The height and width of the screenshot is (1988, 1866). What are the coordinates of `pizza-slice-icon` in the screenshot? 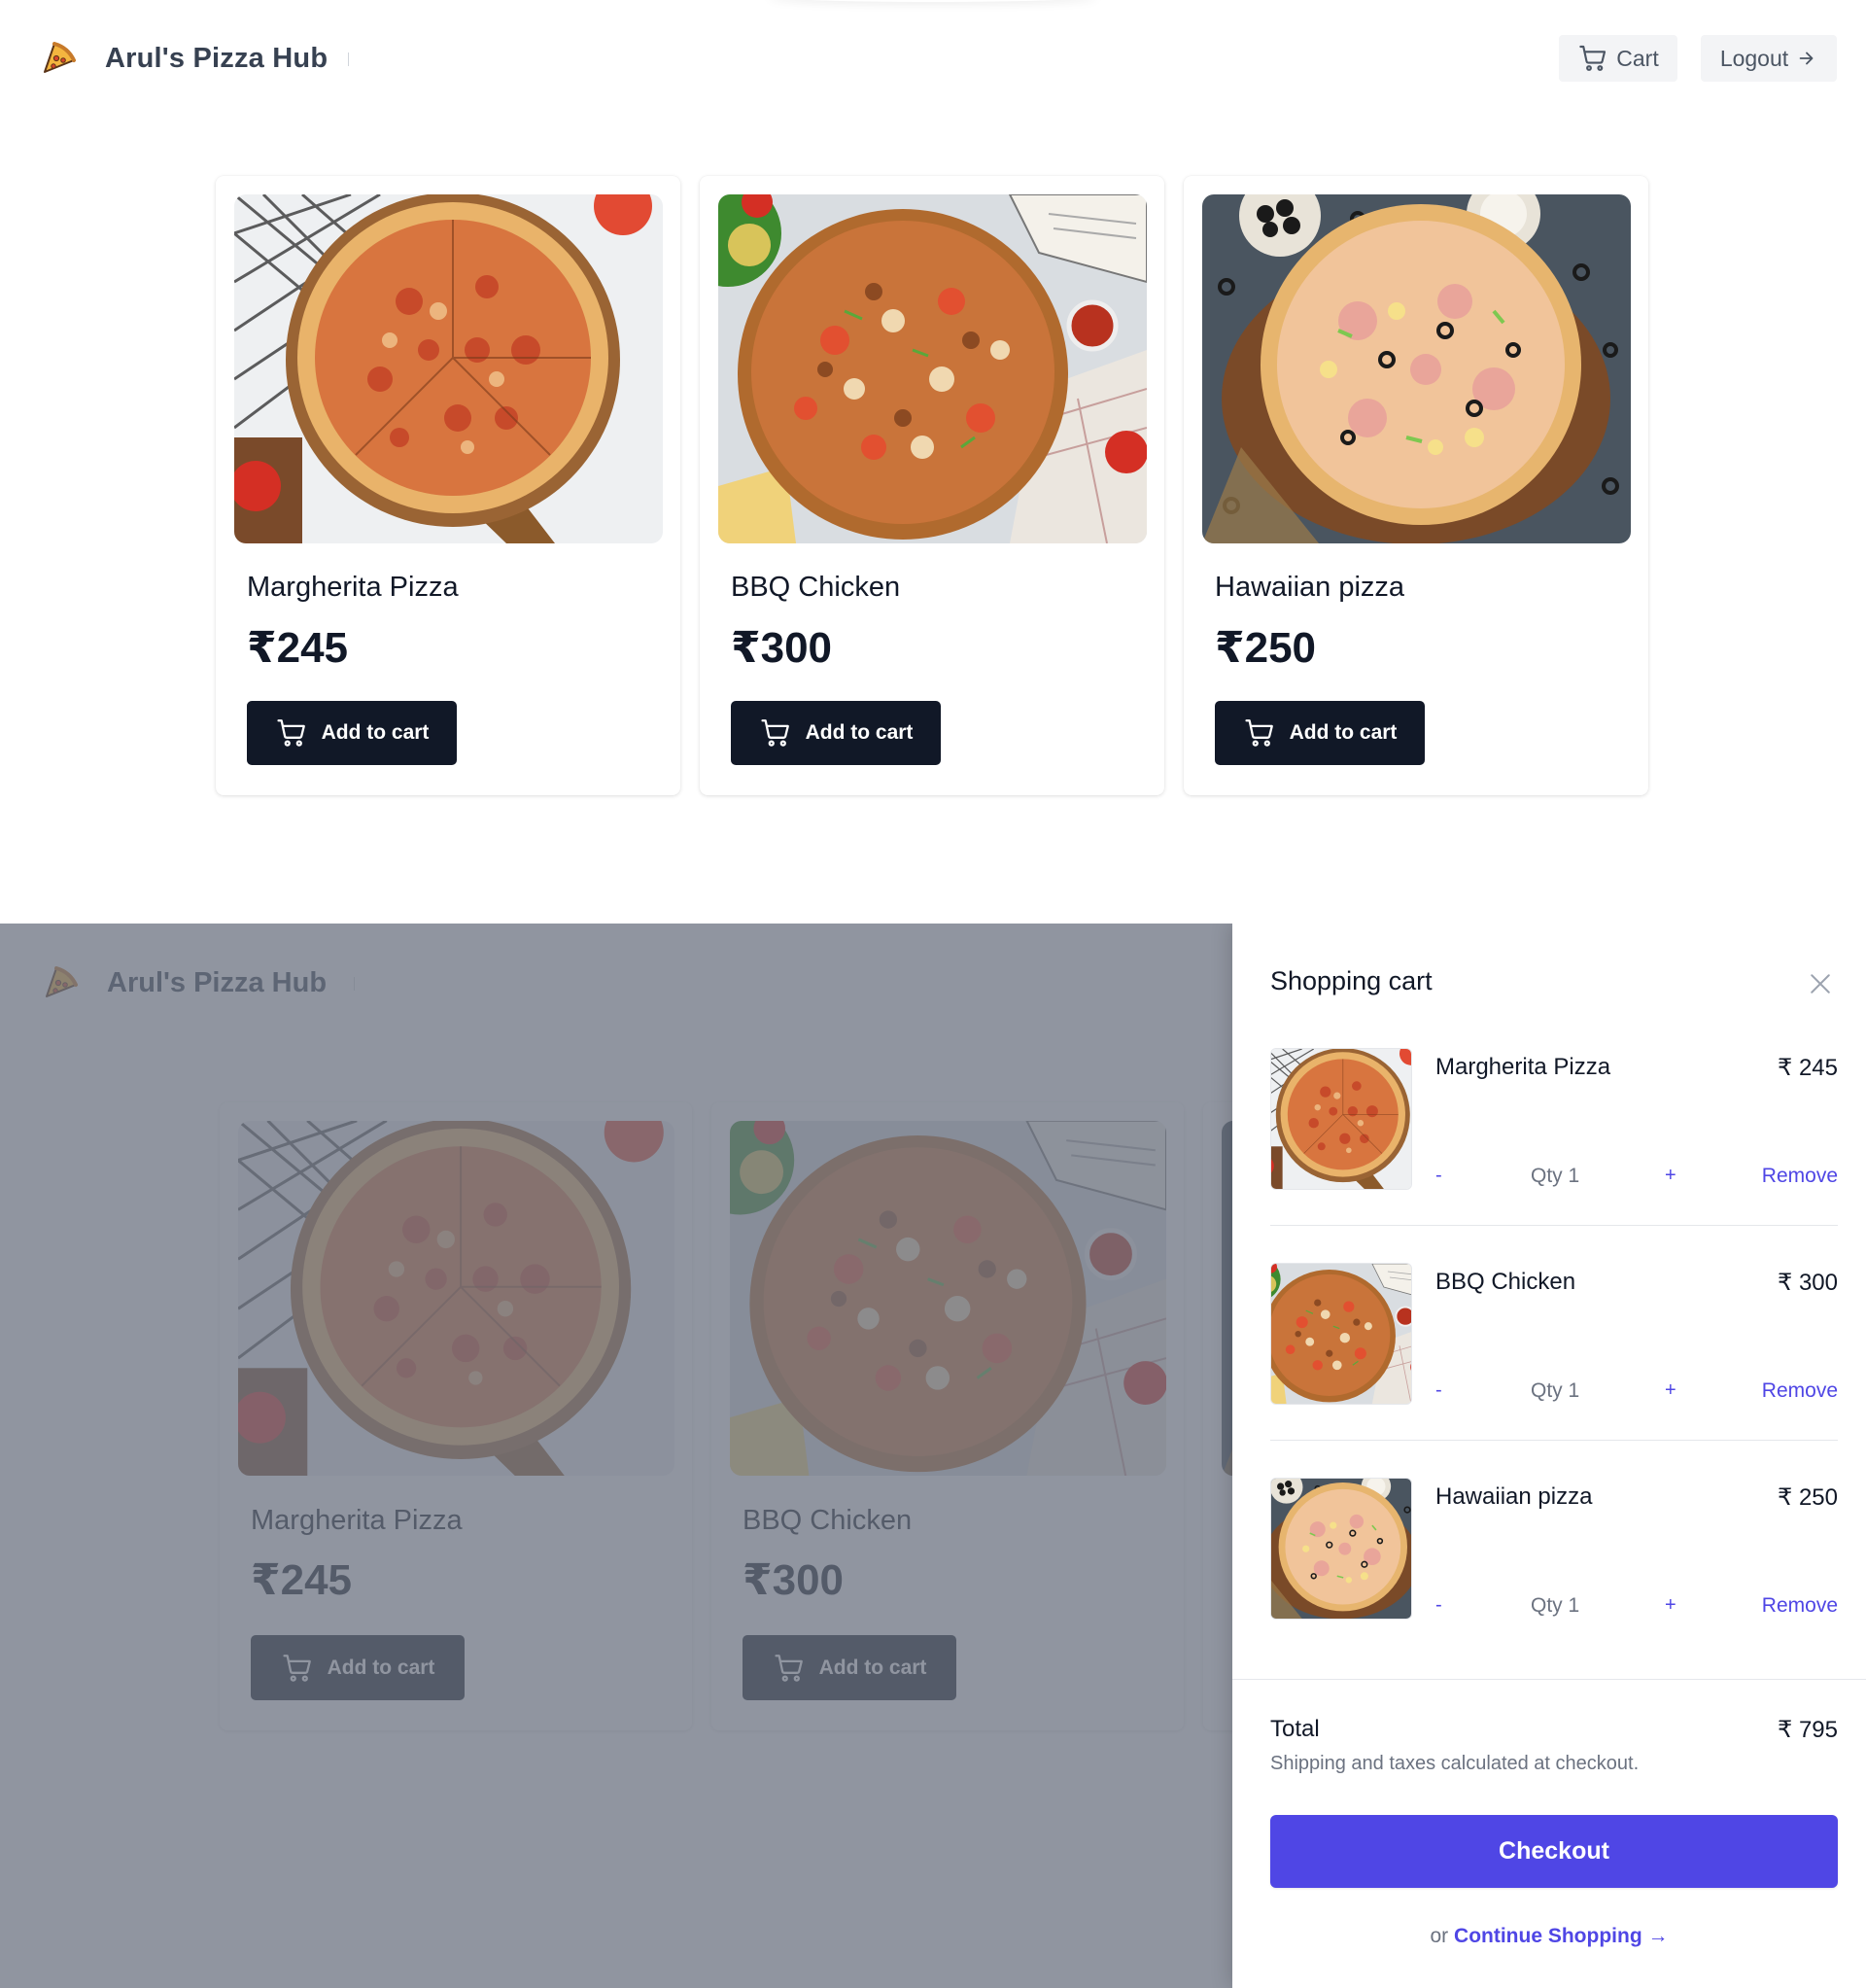 It's located at (58, 59).